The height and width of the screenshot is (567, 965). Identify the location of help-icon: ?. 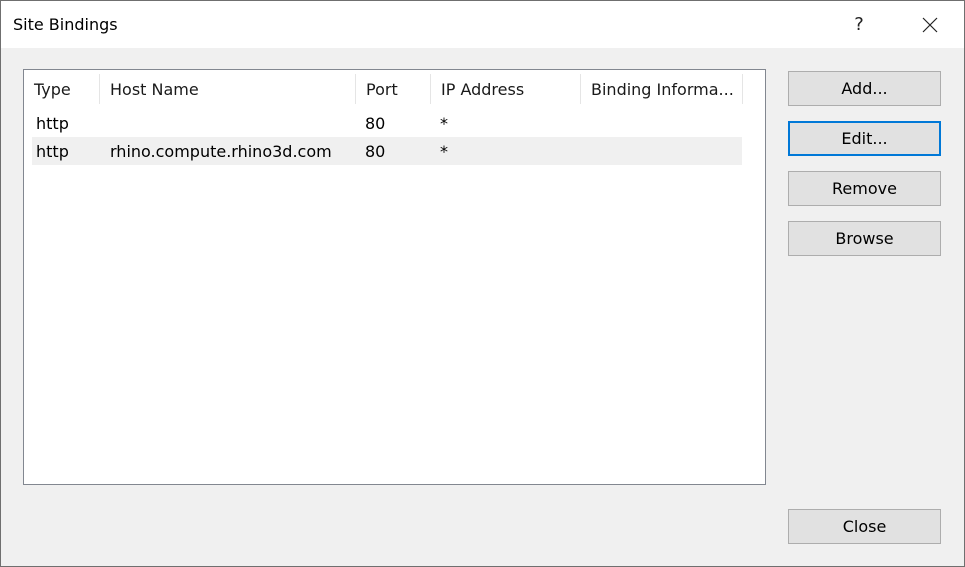
(859, 24).